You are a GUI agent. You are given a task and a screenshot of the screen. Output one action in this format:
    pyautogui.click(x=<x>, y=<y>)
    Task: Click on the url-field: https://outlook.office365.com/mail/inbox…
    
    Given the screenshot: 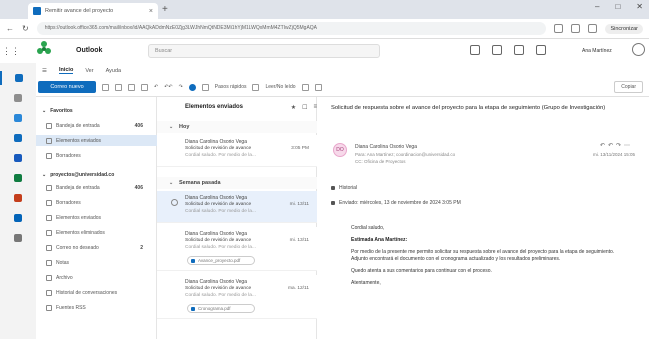 What is the action you would take?
    pyautogui.click(x=291, y=28)
    